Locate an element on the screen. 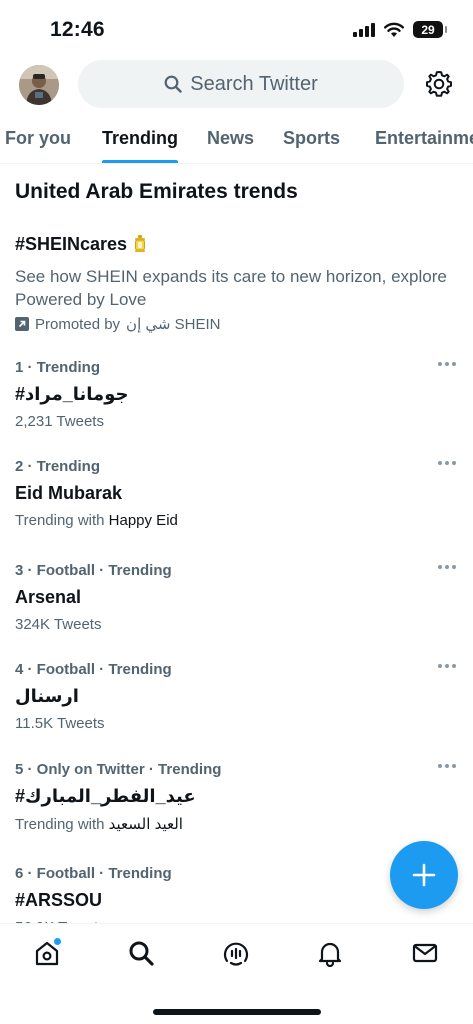 The height and width of the screenshot is (1024, 473). promoted-advertiser: شي إن SHEIN is located at coordinates (173, 324).